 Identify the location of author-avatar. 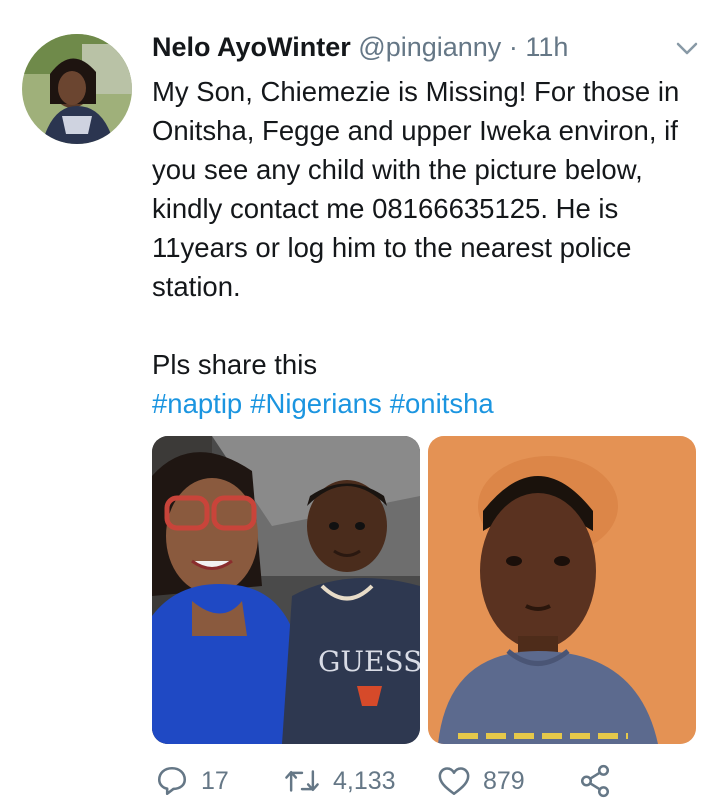
(77, 89).